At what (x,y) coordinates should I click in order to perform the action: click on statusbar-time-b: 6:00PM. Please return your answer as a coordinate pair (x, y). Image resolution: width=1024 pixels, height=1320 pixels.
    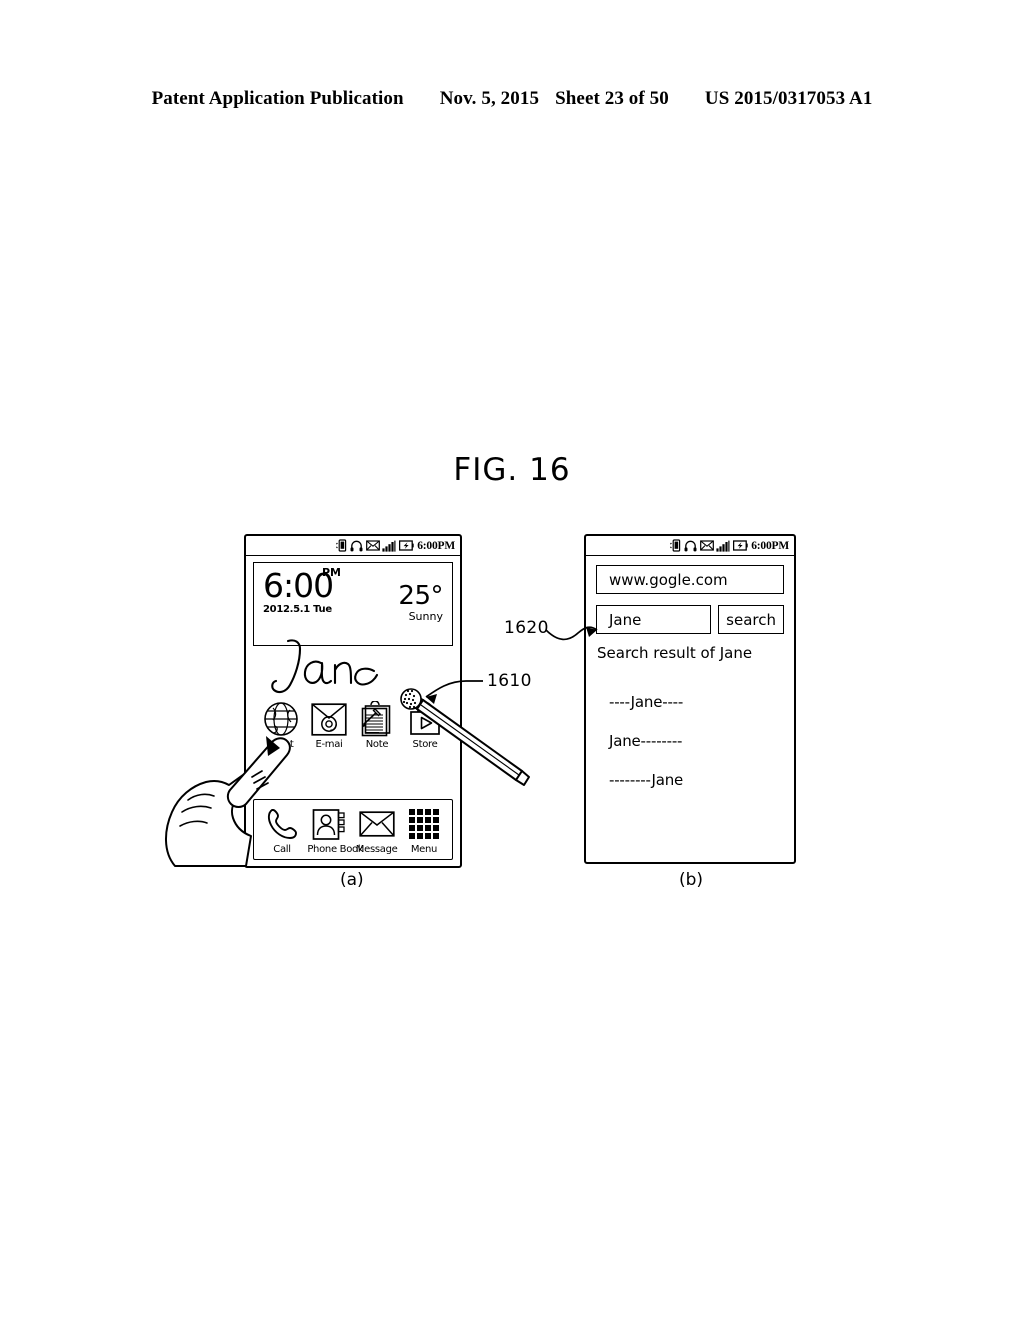
    Looking at the image, I should click on (770, 545).